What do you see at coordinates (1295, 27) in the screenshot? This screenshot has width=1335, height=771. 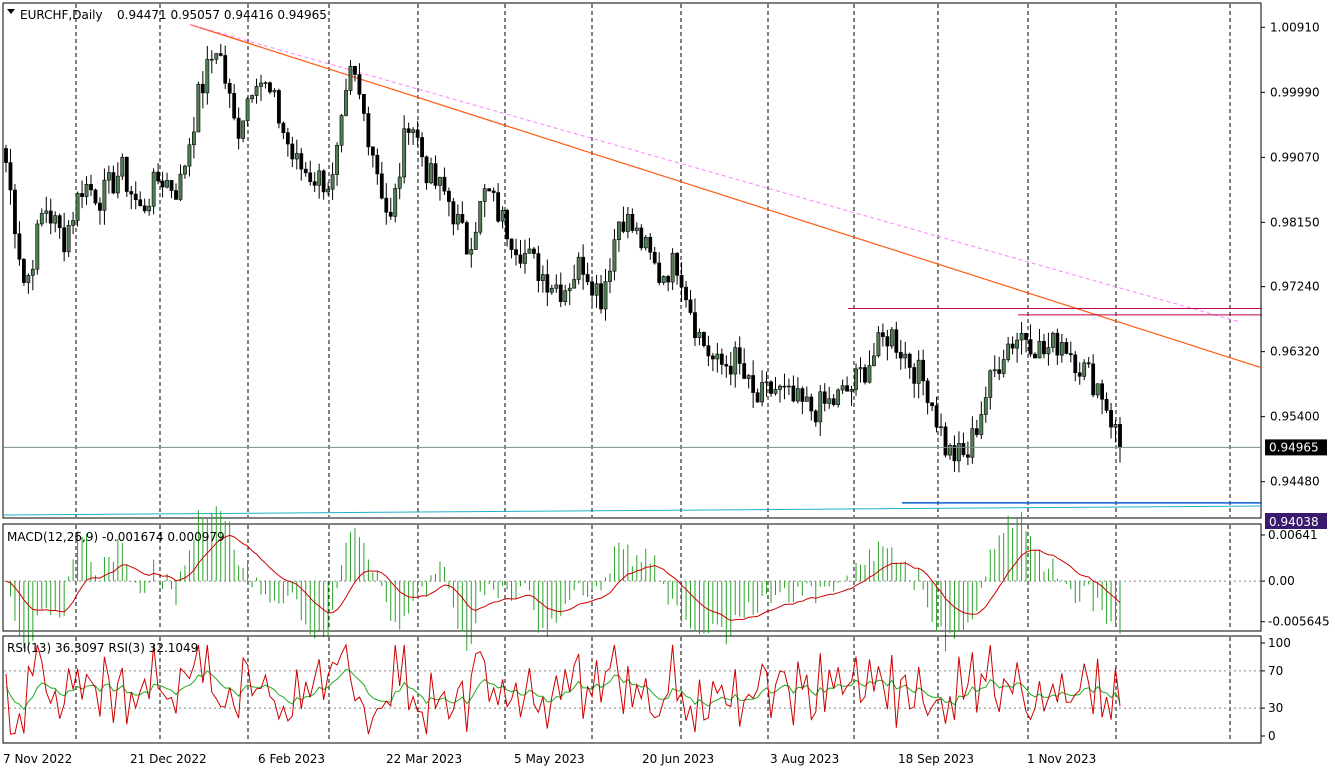 I see `price-tick-label: 1.00910` at bounding box center [1295, 27].